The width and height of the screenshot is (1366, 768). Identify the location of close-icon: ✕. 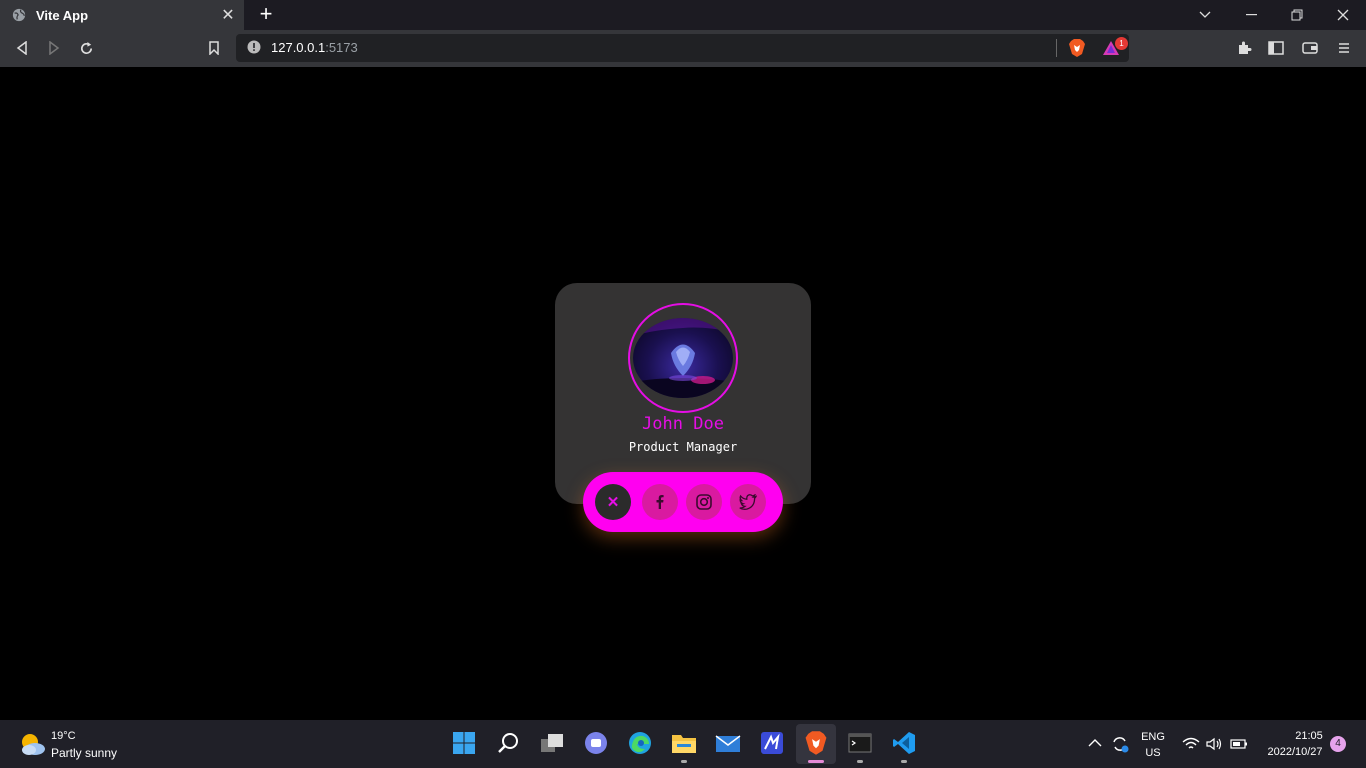
(613, 502).